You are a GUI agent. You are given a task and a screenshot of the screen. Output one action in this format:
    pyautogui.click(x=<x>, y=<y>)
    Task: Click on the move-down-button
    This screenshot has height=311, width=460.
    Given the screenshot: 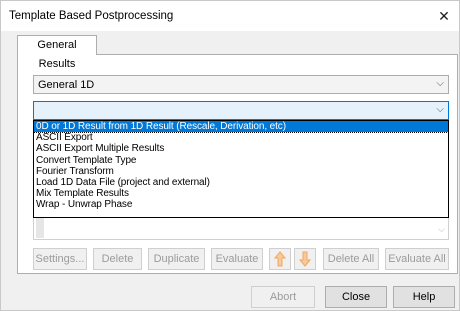 What is the action you would take?
    pyautogui.click(x=305, y=259)
    